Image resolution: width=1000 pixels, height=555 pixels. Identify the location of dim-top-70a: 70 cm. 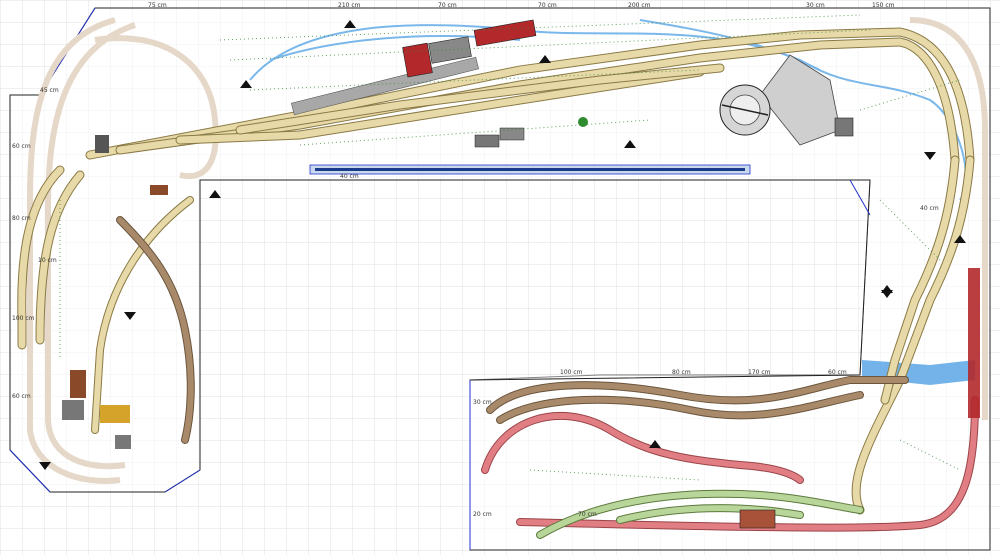
(447, 5).